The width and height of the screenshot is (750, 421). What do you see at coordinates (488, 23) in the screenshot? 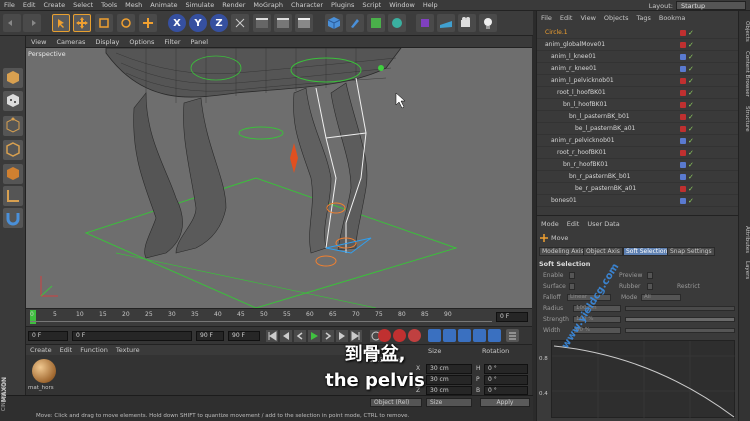
I see `light-bulb-icon` at bounding box center [488, 23].